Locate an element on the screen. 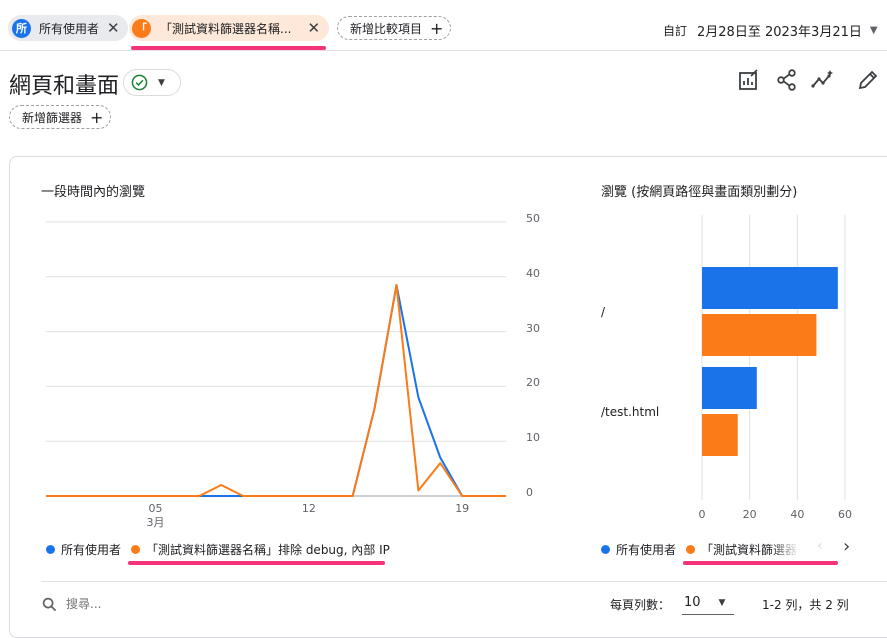 The height and width of the screenshot is (638, 887). search-input is located at coordinates (166, 604).